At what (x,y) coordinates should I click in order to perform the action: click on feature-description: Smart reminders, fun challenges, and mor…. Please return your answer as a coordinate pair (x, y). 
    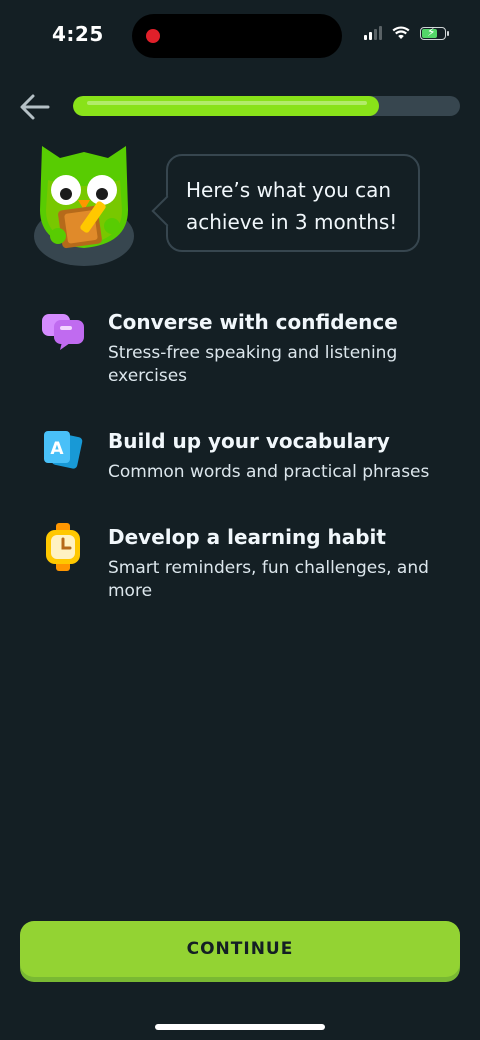
    Looking at the image, I should click on (268, 579).